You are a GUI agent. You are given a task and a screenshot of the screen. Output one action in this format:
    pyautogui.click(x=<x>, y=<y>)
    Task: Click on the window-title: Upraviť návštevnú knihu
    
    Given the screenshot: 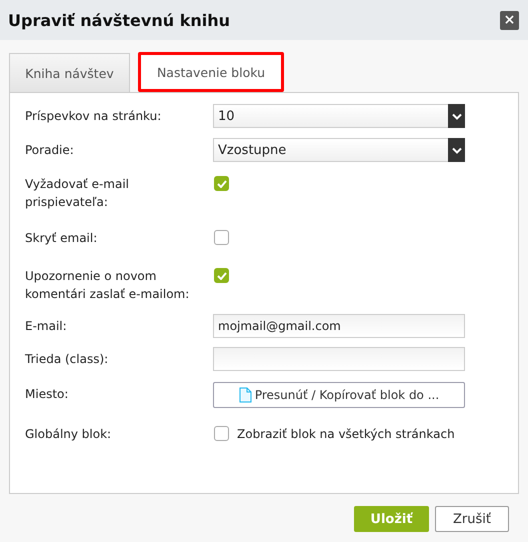 What is the action you would take?
    pyautogui.click(x=119, y=20)
    